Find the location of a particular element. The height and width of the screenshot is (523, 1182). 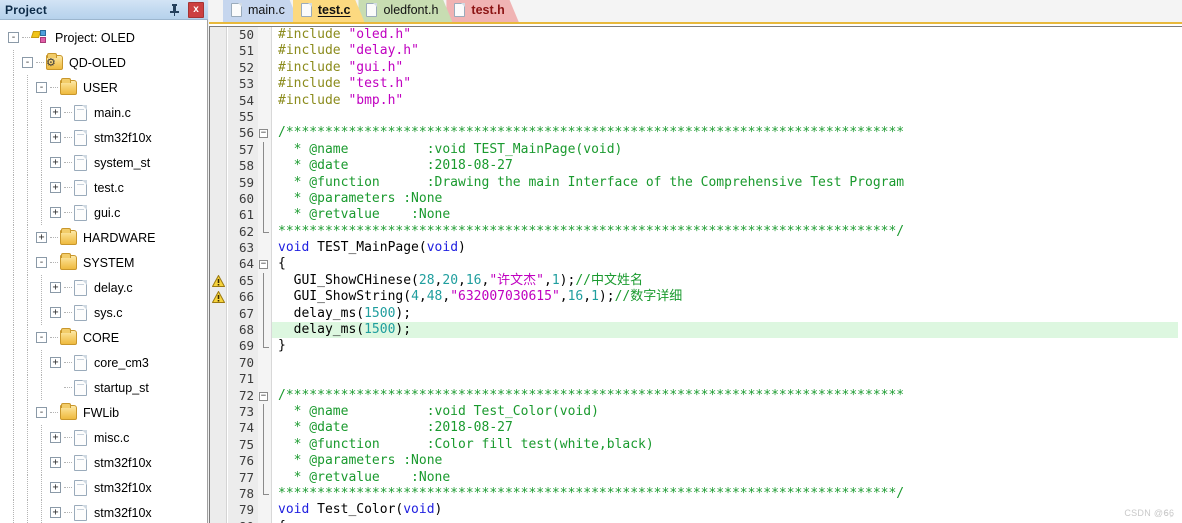

tree-item-test-c: + test.c is located at coordinates (103, 187).